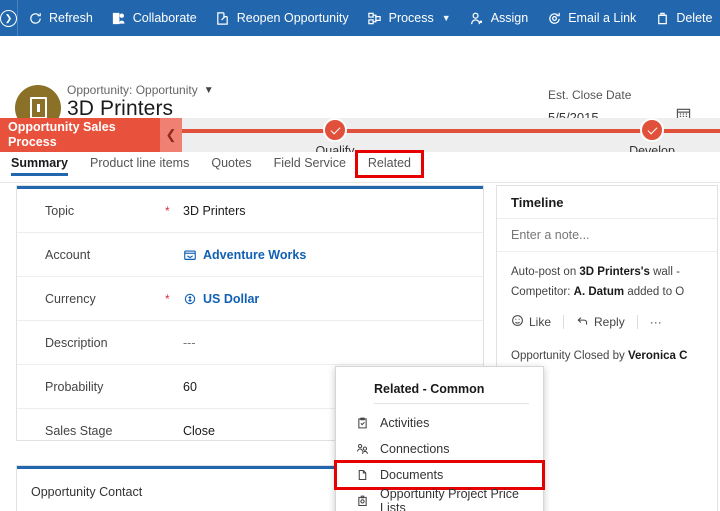 The width and height of the screenshot is (720, 511). I want to click on chevron-left-icon: ❮, so click(171, 134).